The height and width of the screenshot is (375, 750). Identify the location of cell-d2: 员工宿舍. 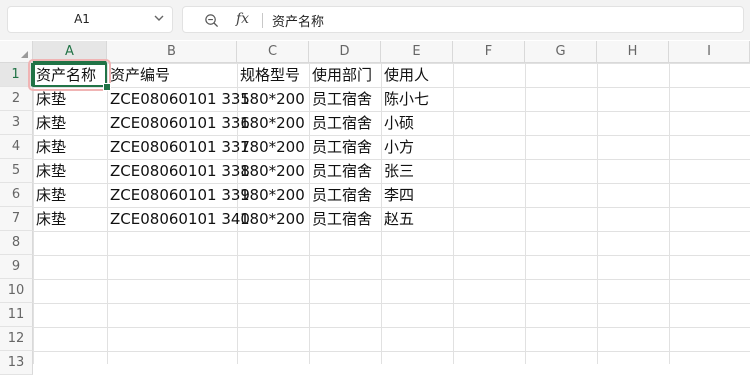
(345, 99).